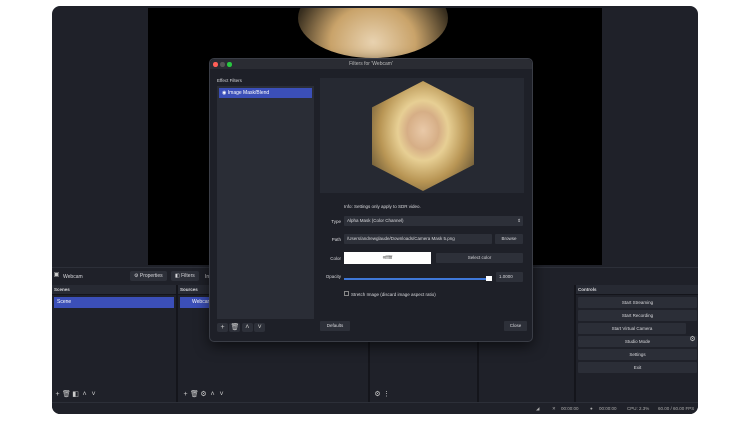 Image resolution: width=750 pixels, height=422 pixels. I want to click on dialog-titlebar: Filters for 'Webcam', so click(371, 64).